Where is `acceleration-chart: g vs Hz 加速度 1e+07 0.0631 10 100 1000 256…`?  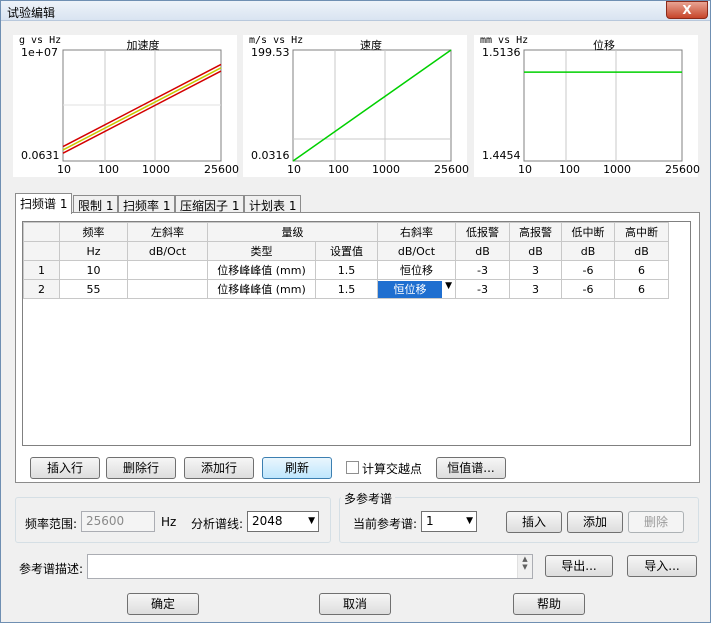 acceleration-chart: g vs Hz 加速度 1e+07 0.0631 10 100 1000 256… is located at coordinates (126, 106).